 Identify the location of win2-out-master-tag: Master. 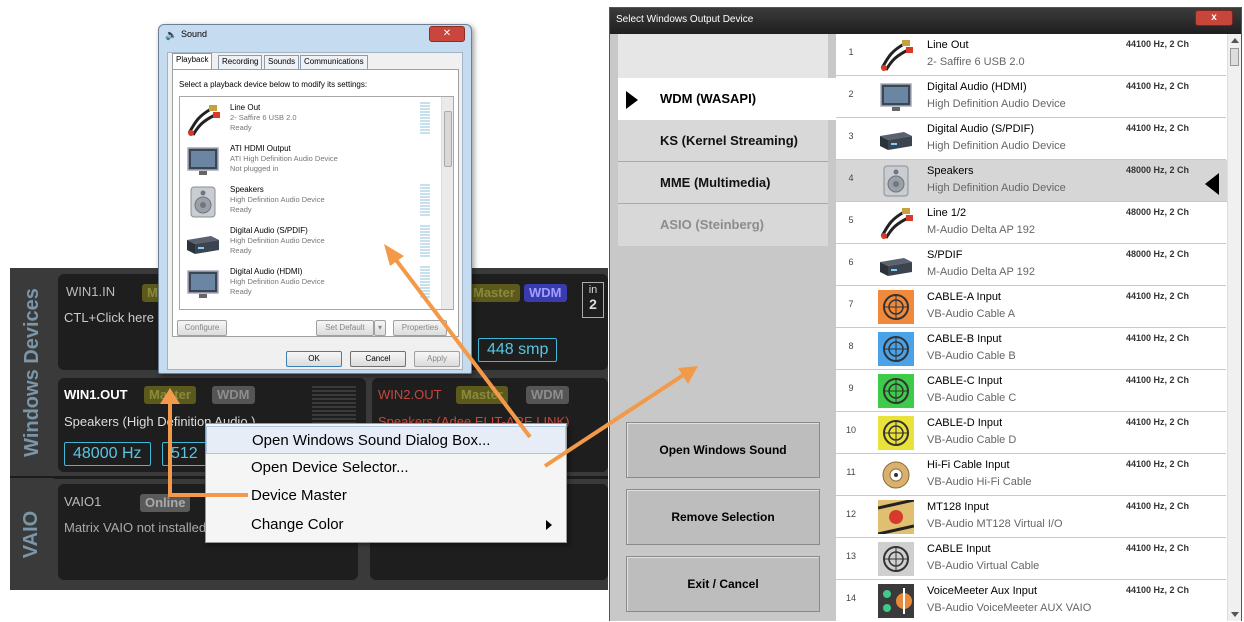
(482, 395).